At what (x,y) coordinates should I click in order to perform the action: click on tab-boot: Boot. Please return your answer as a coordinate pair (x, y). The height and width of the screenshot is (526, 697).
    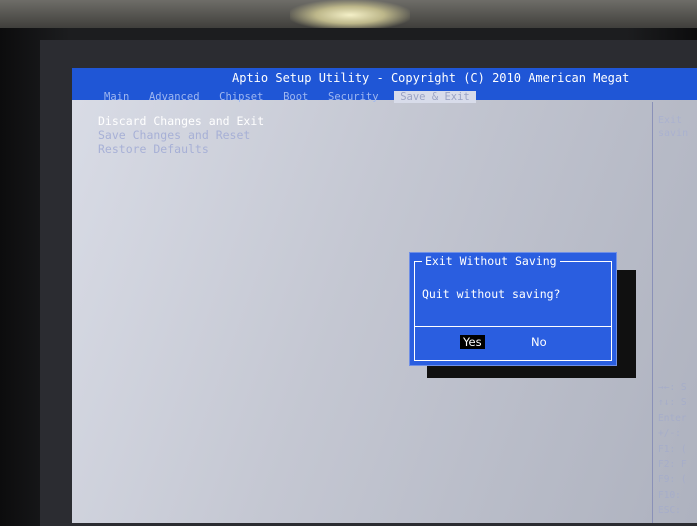
    Looking at the image, I should click on (295, 97).